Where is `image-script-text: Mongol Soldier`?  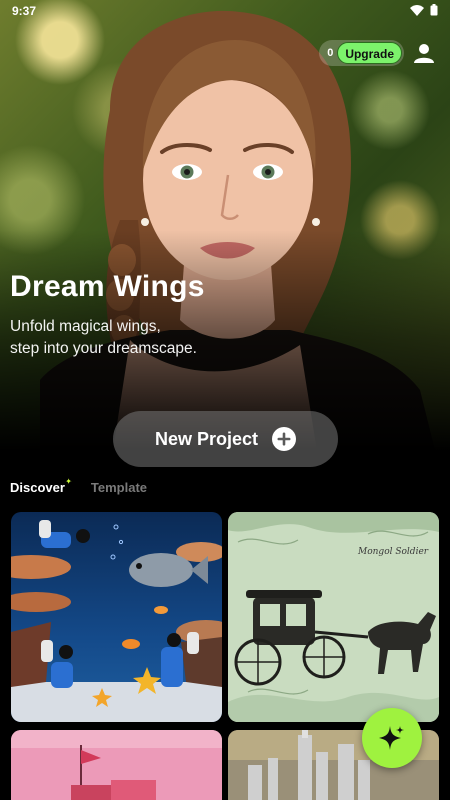 image-script-text: Mongol Soldier is located at coordinates (393, 552).